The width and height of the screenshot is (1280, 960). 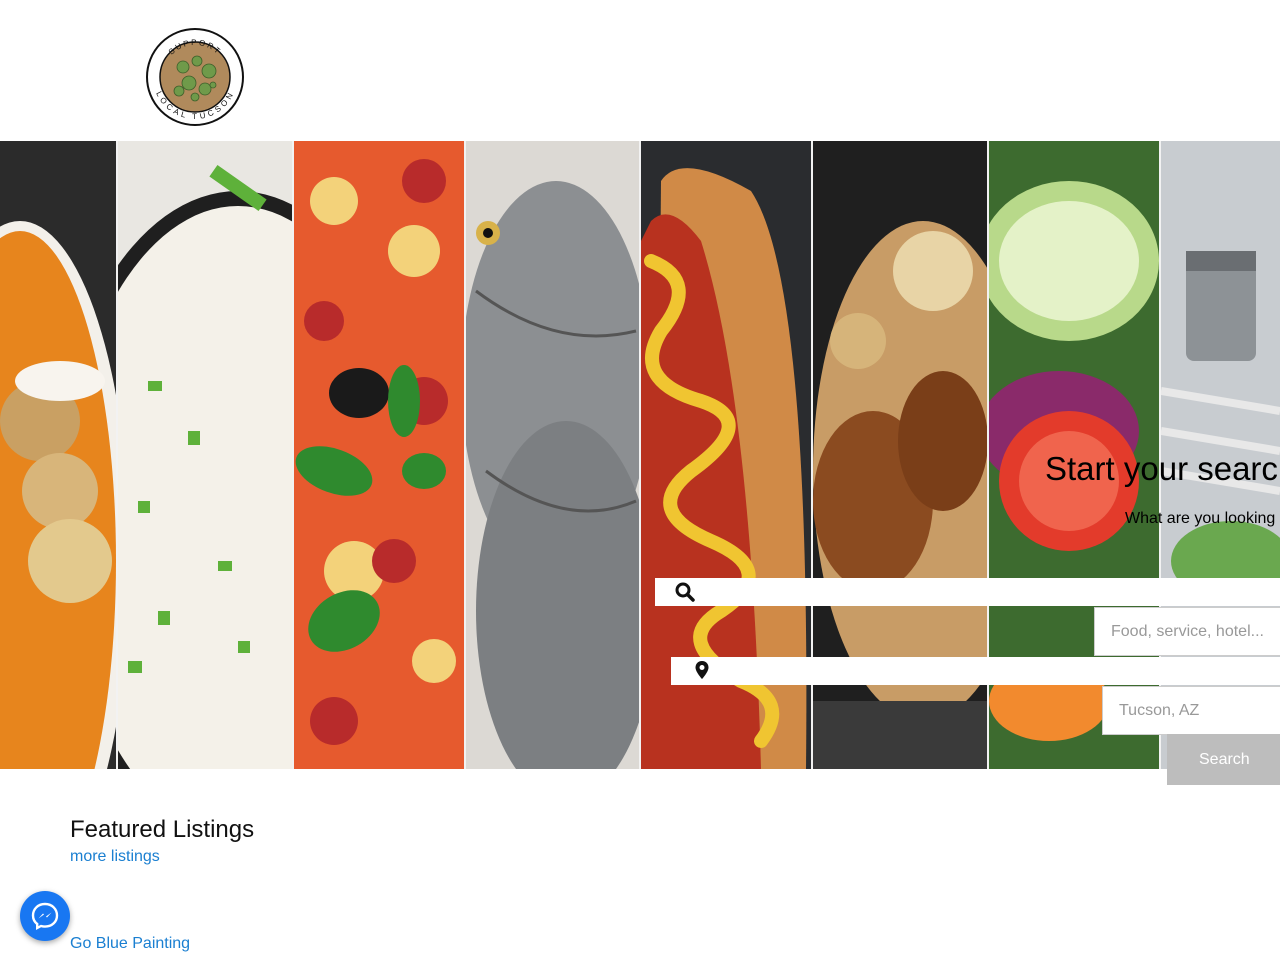 What do you see at coordinates (1187, 631) in the screenshot?
I see `search-what-input` at bounding box center [1187, 631].